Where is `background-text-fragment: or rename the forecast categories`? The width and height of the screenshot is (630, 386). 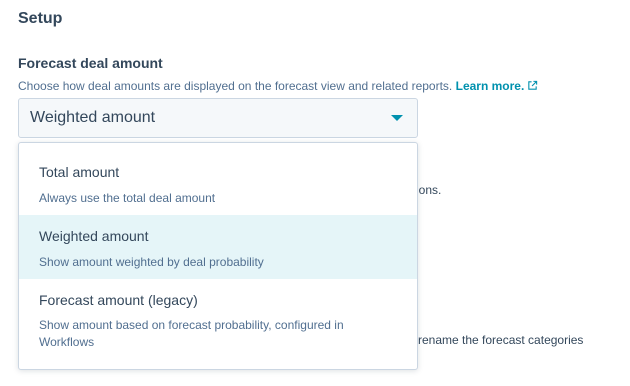
background-text-fragment: or rename the forecast categories is located at coordinates (494, 340).